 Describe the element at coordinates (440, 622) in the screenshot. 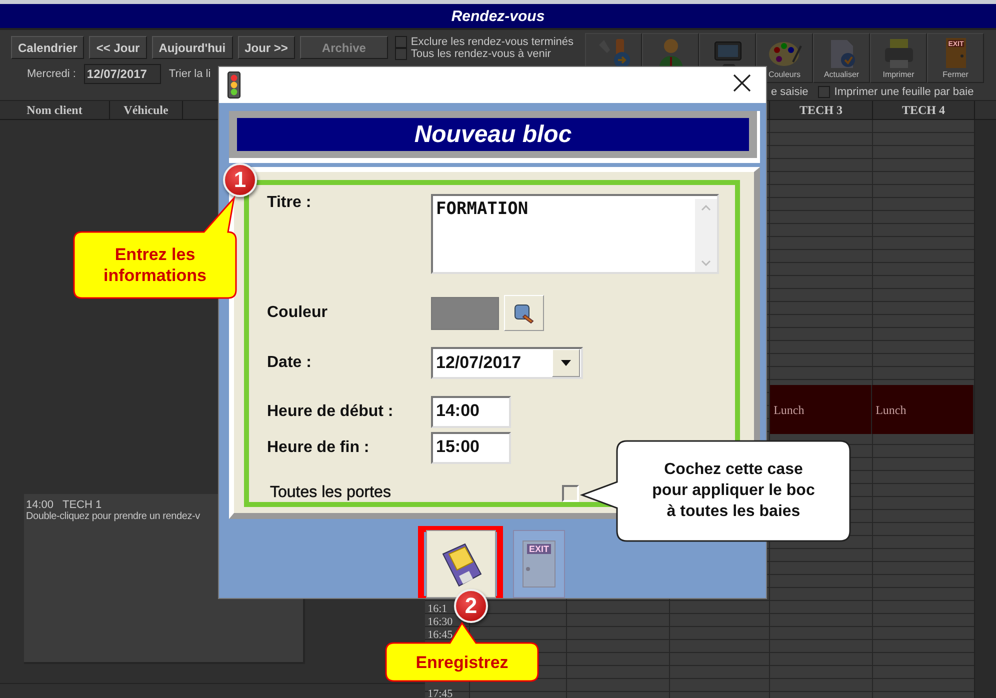

I see `time-cell-text: 16:30` at that location.